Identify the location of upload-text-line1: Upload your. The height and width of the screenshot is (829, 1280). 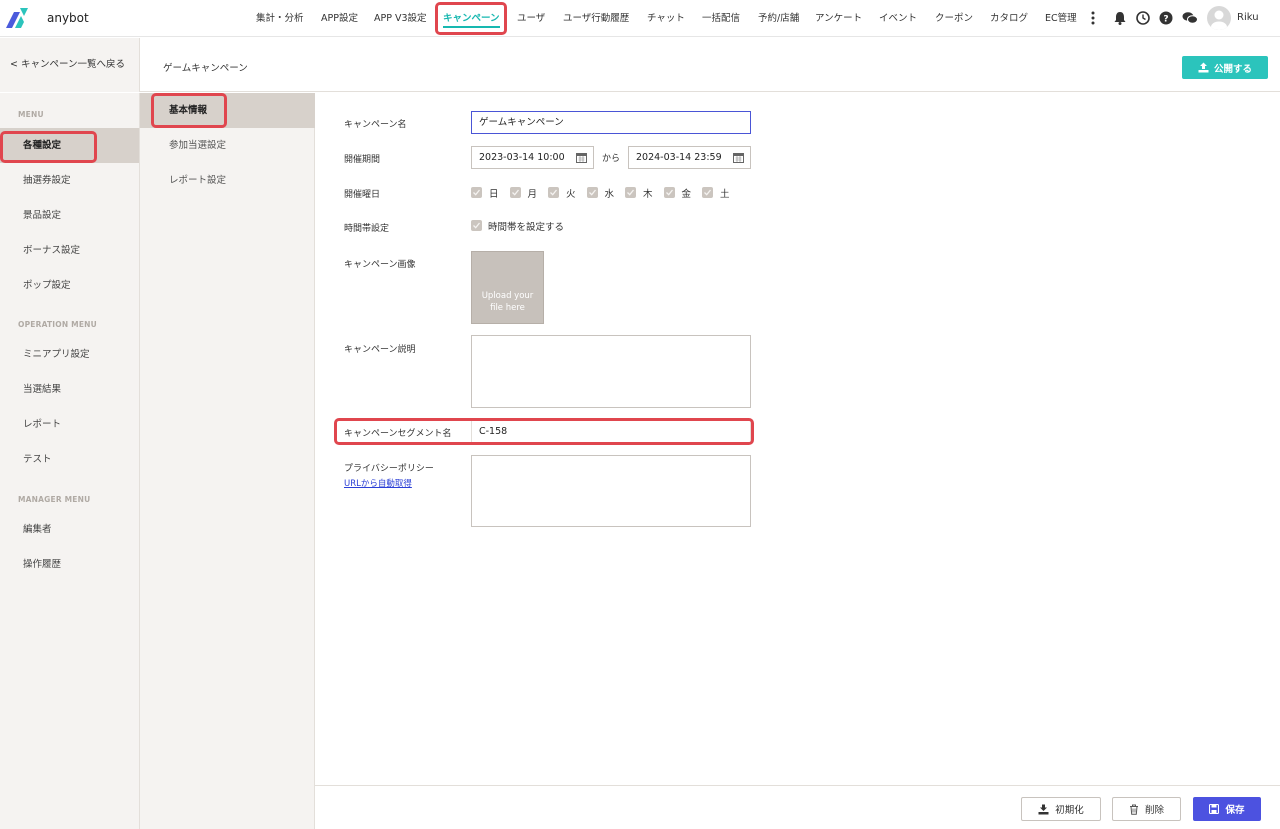
(507, 296).